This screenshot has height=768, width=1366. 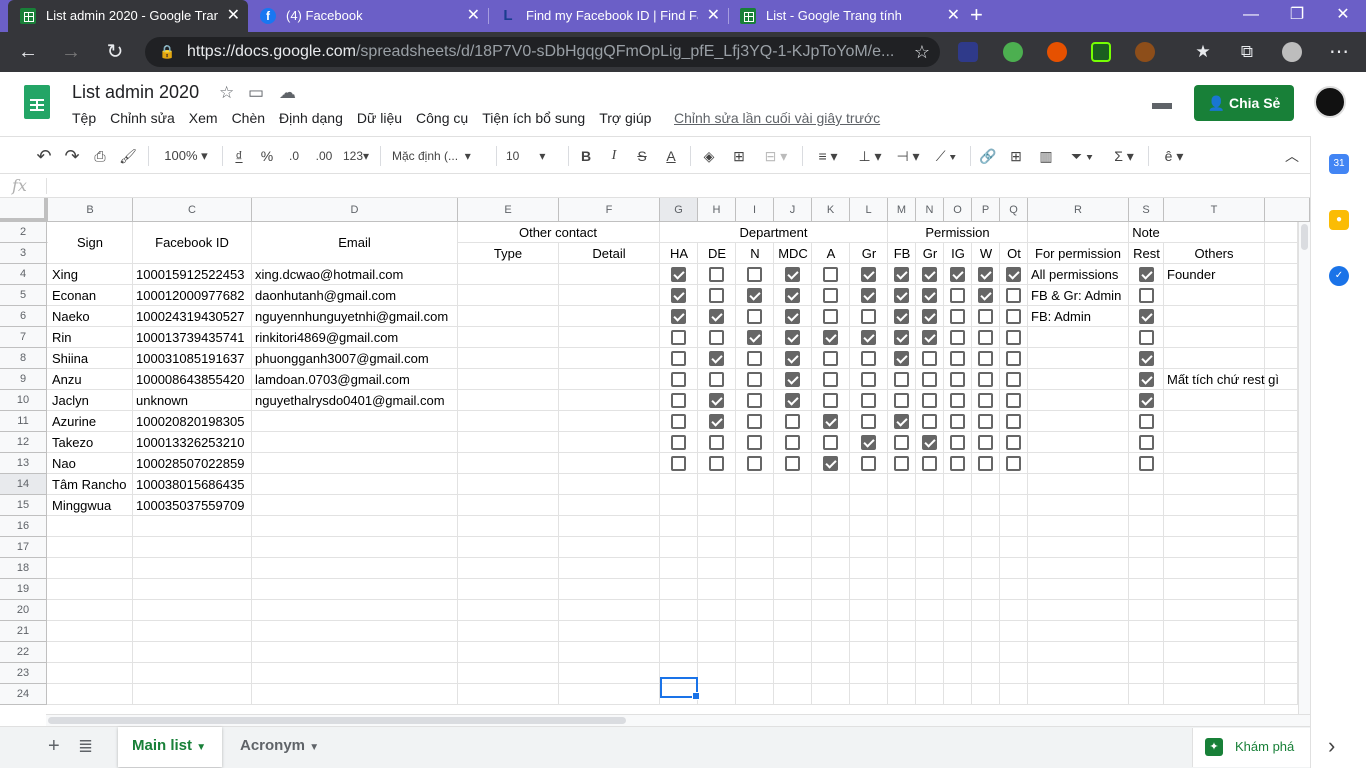 What do you see at coordinates (1339, 164) in the screenshot?
I see `calendar-icon: 31` at bounding box center [1339, 164].